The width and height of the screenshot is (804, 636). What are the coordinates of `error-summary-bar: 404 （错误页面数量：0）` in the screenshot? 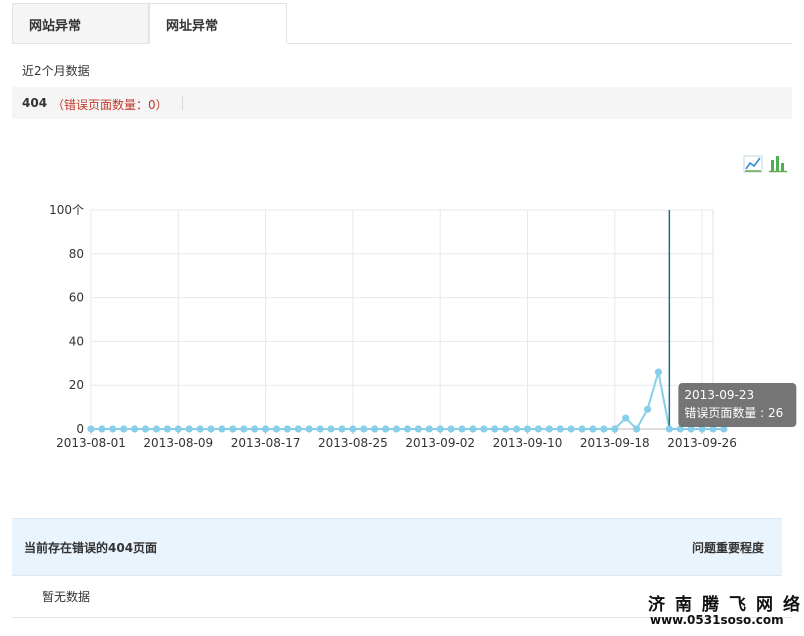 It's located at (402, 103).